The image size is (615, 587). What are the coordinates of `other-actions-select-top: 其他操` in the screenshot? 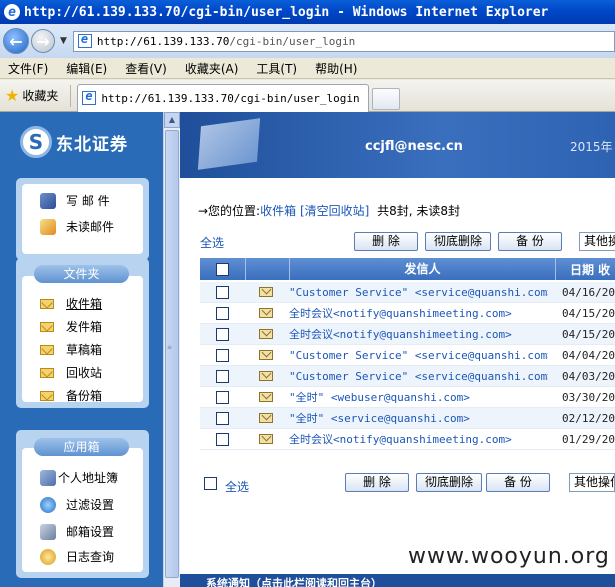 It's located at (597, 241).